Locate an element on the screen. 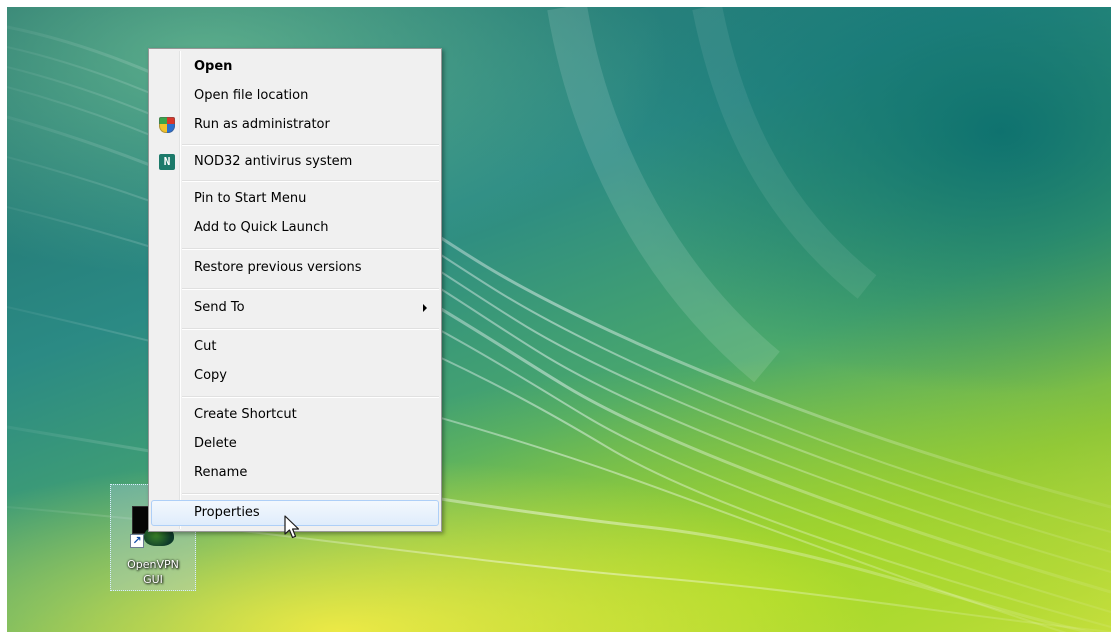  menu-item-label: Run as administrator is located at coordinates (262, 124).